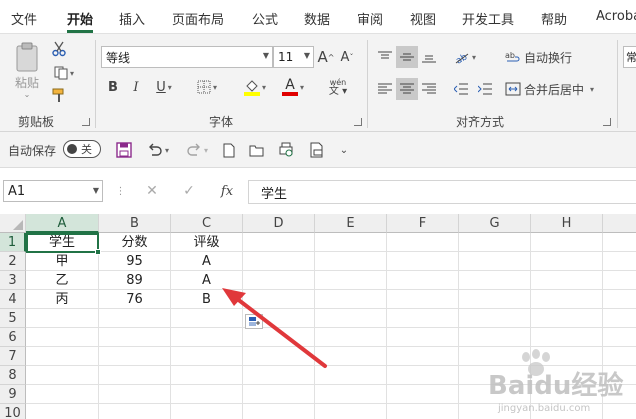 This screenshot has height=419, width=636. I want to click on font-color-swatch, so click(289, 93).